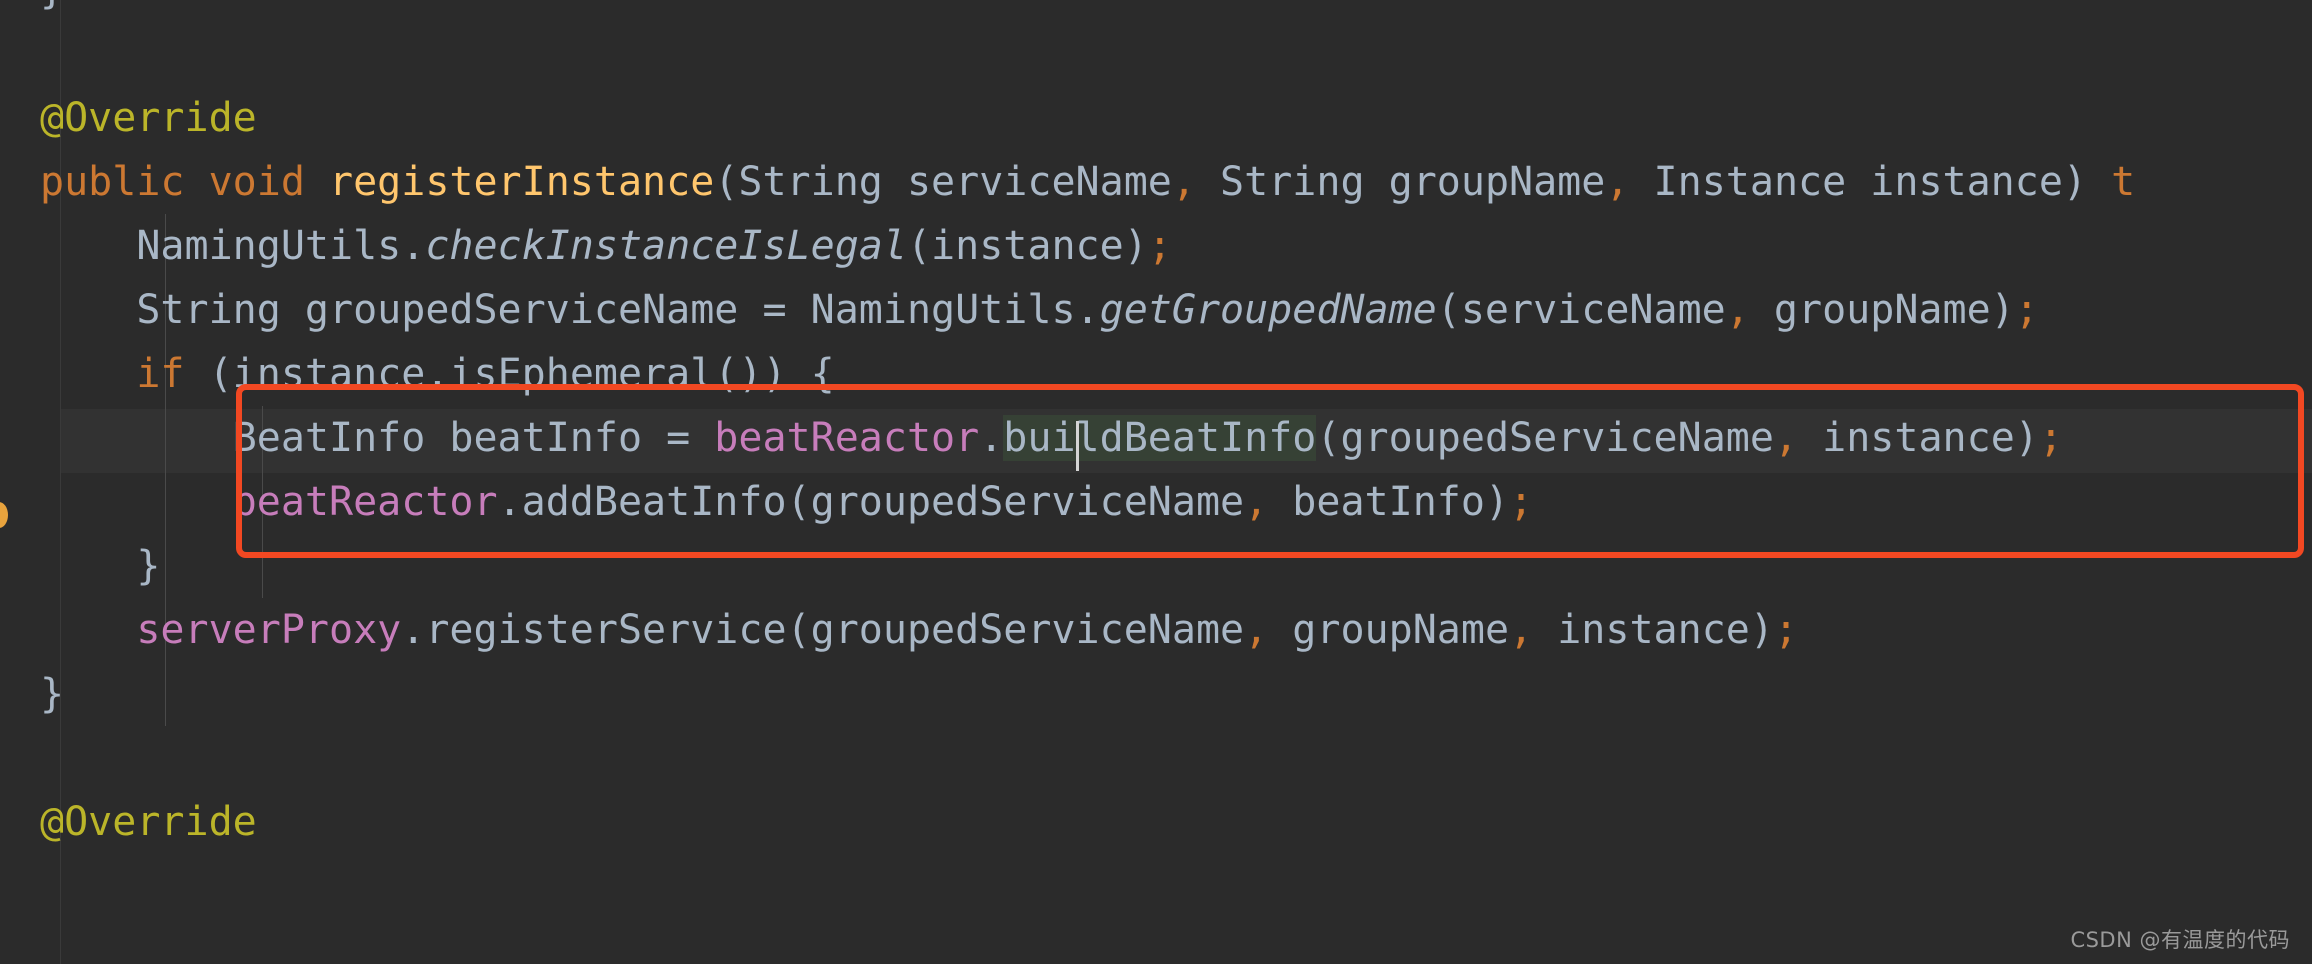 Image resolution: width=2312 pixels, height=964 pixels. I want to click on code-token: (instance), so click(1027, 246).